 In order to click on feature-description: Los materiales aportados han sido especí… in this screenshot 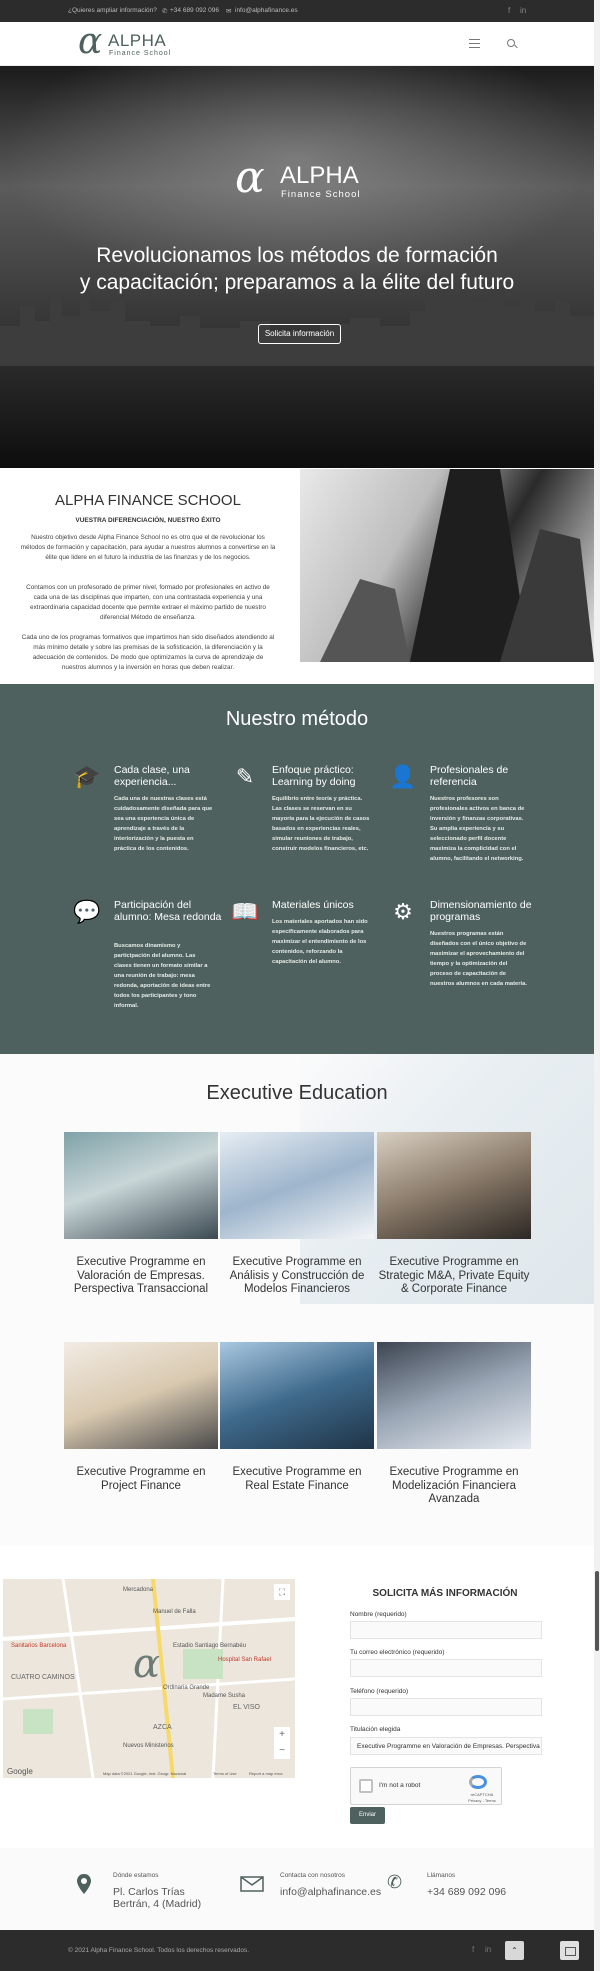, I will do `click(320, 942)`.